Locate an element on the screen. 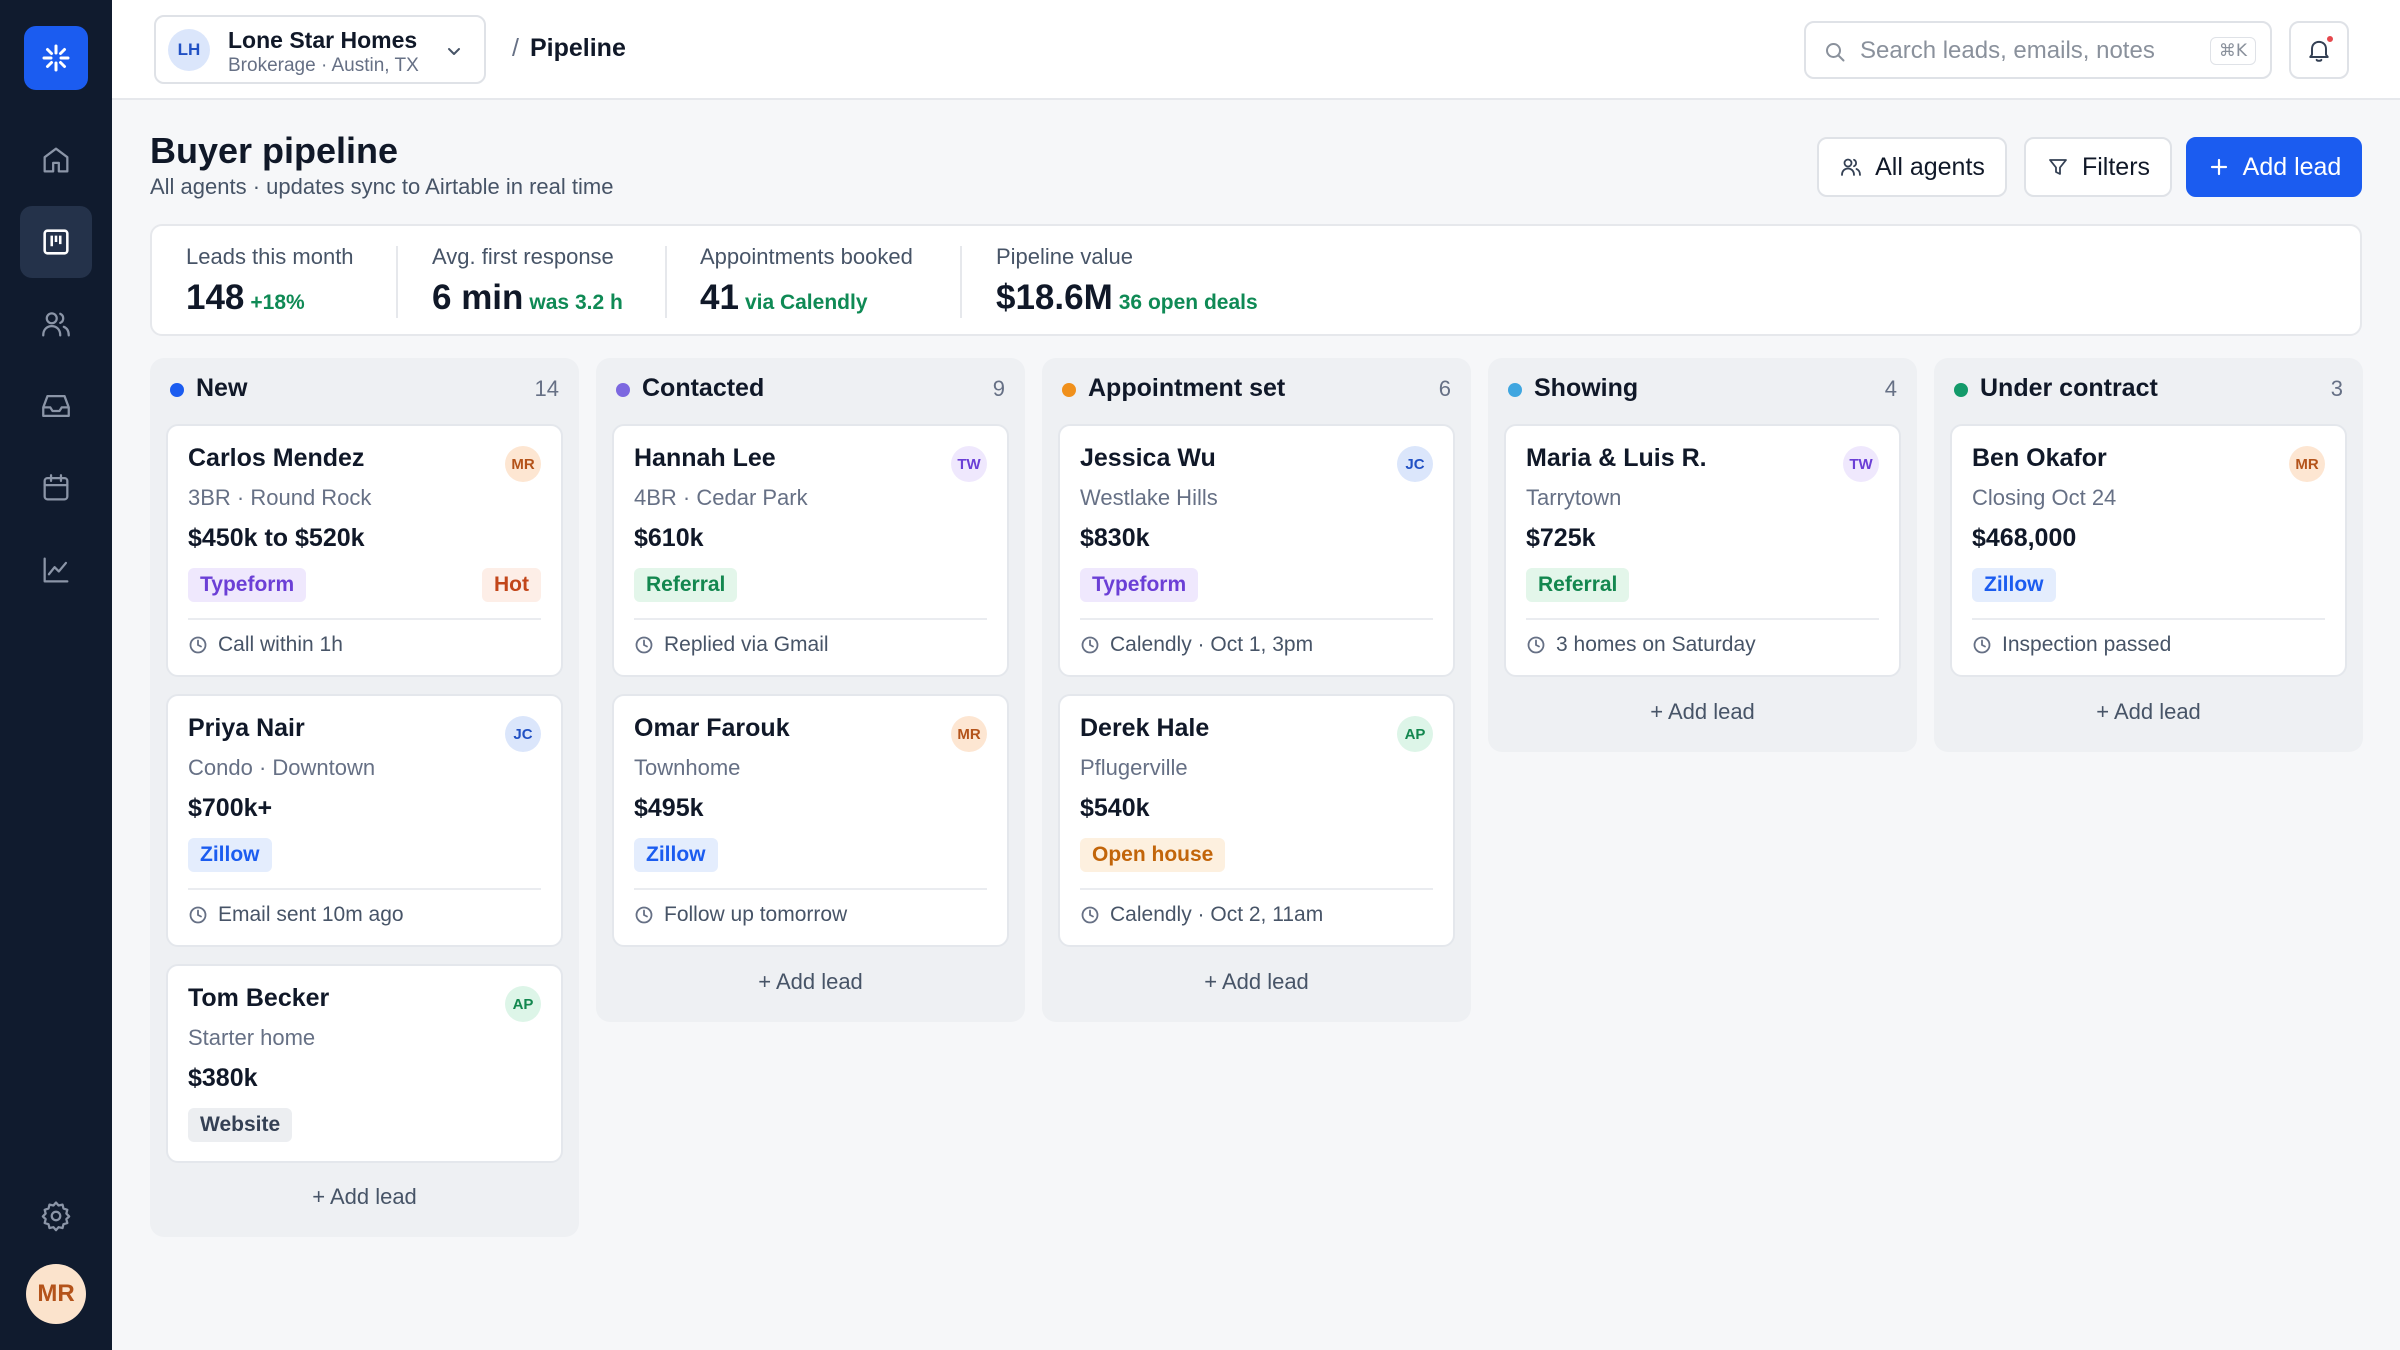 This screenshot has height=1350, width=2400. card-footer: Follow up tomorrow is located at coordinates (740, 915).